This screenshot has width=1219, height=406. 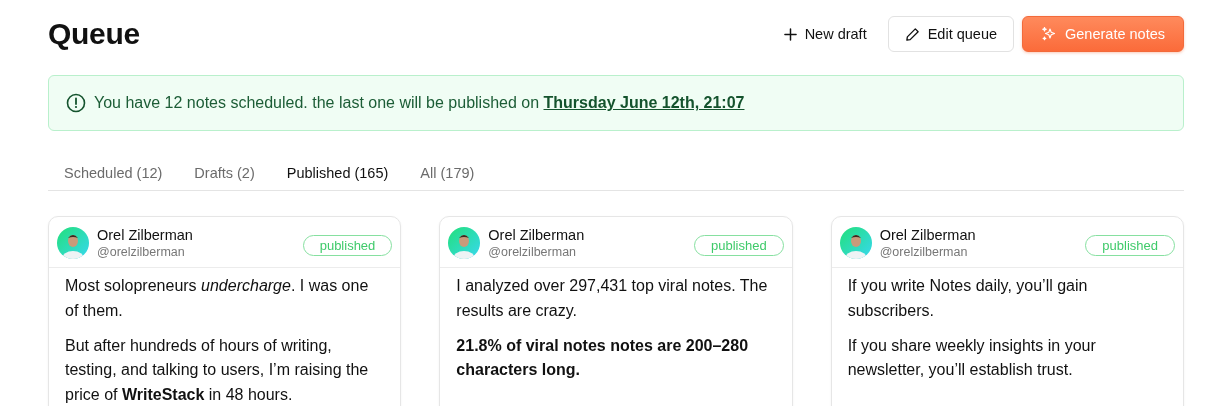 I want to click on page-title: Queue, so click(x=94, y=34).